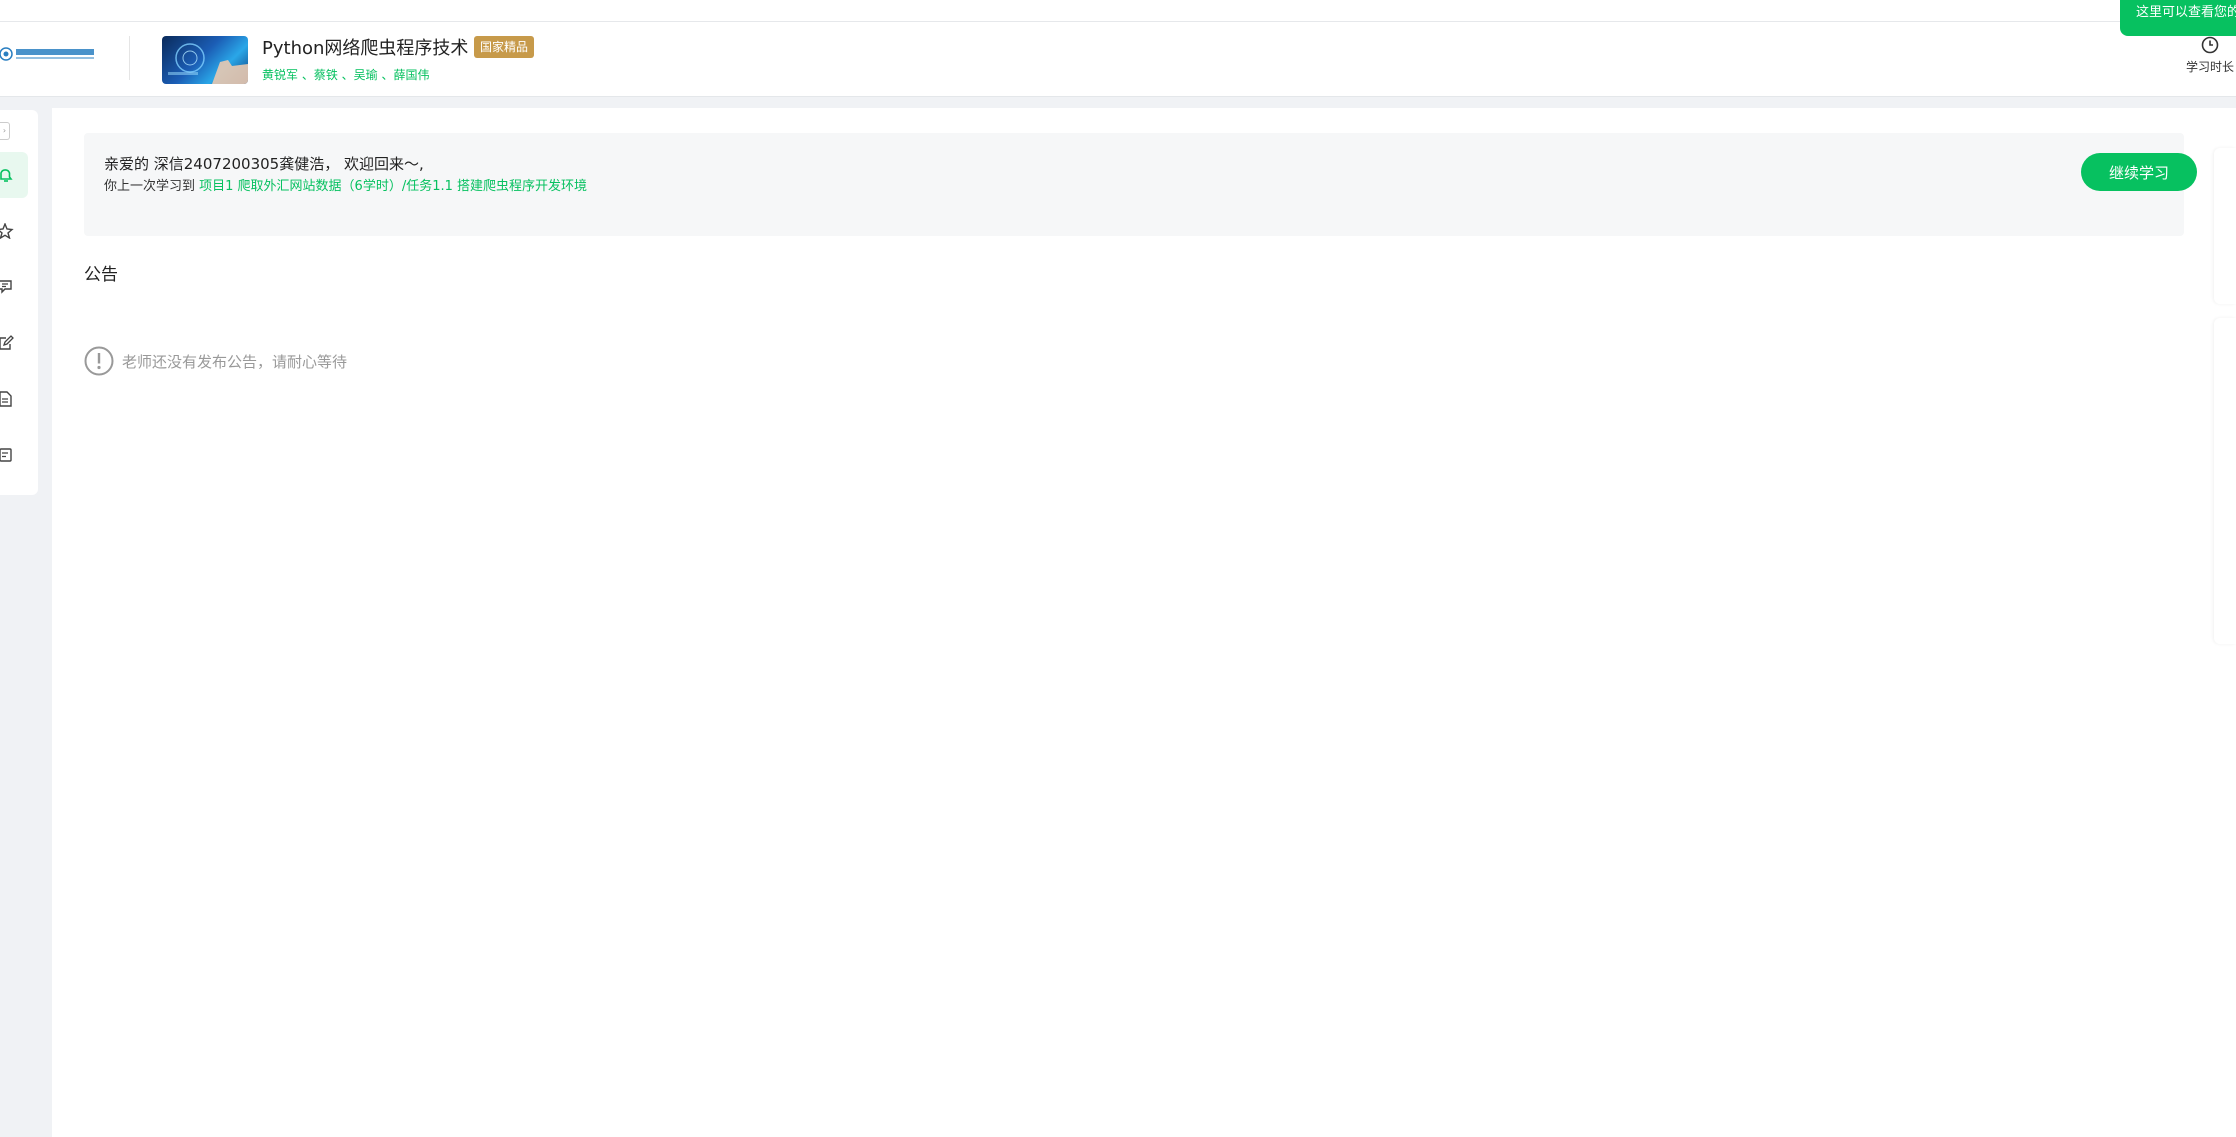 This screenshot has width=2236, height=1137. I want to click on top-strip, so click(1118, 11).